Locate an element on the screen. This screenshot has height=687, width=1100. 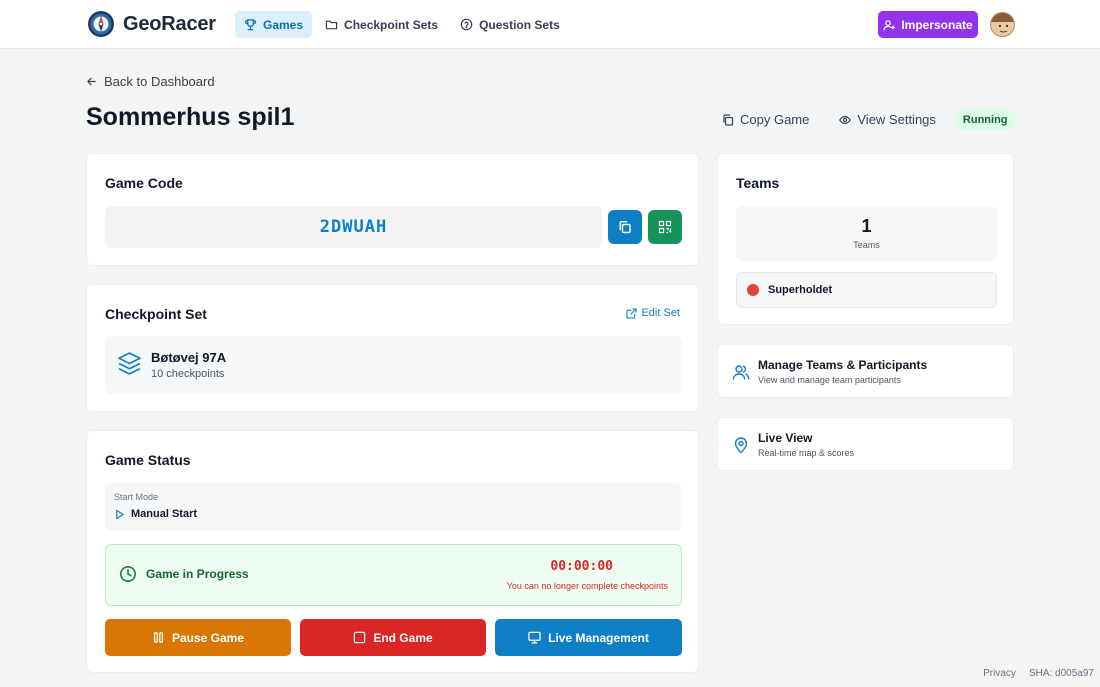
progress-label-group: Game in Progress is located at coordinates (184, 574).